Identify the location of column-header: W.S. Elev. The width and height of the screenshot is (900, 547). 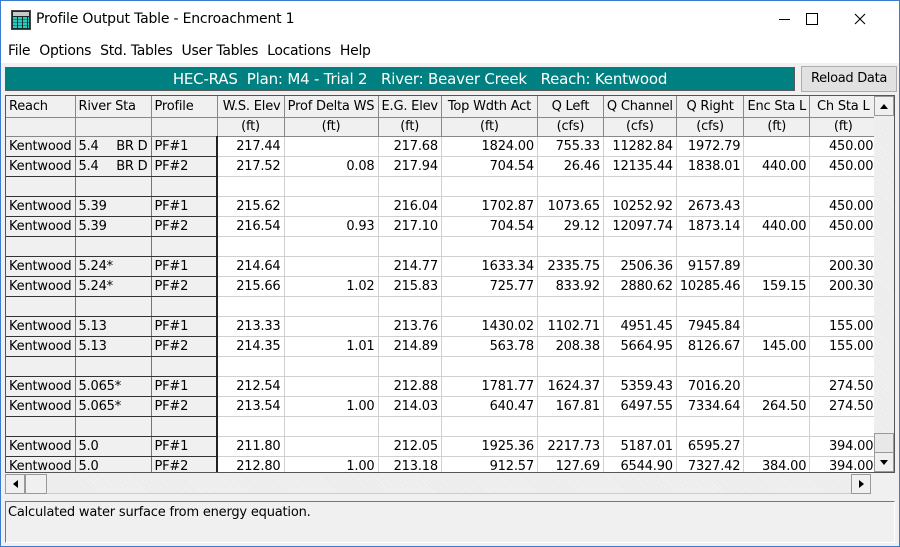
(251, 107).